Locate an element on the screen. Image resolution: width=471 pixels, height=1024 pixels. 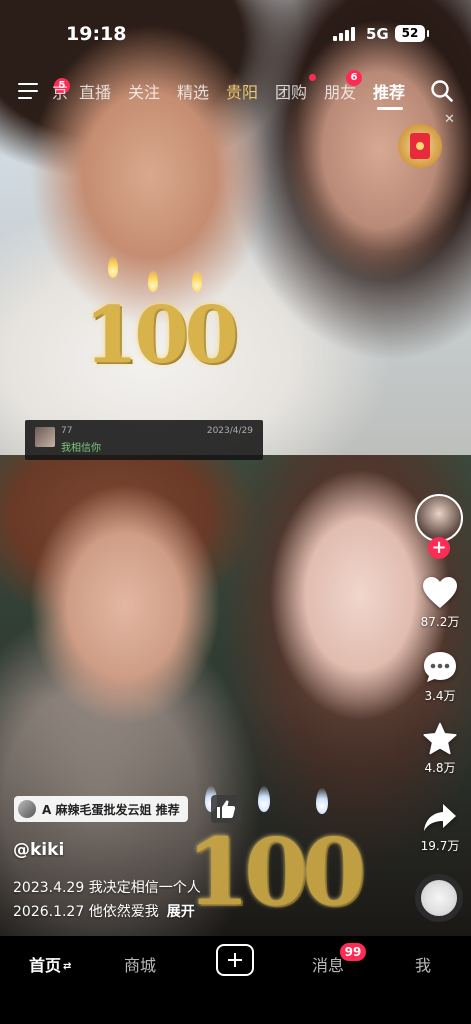
star-icon is located at coordinates (440, 738).